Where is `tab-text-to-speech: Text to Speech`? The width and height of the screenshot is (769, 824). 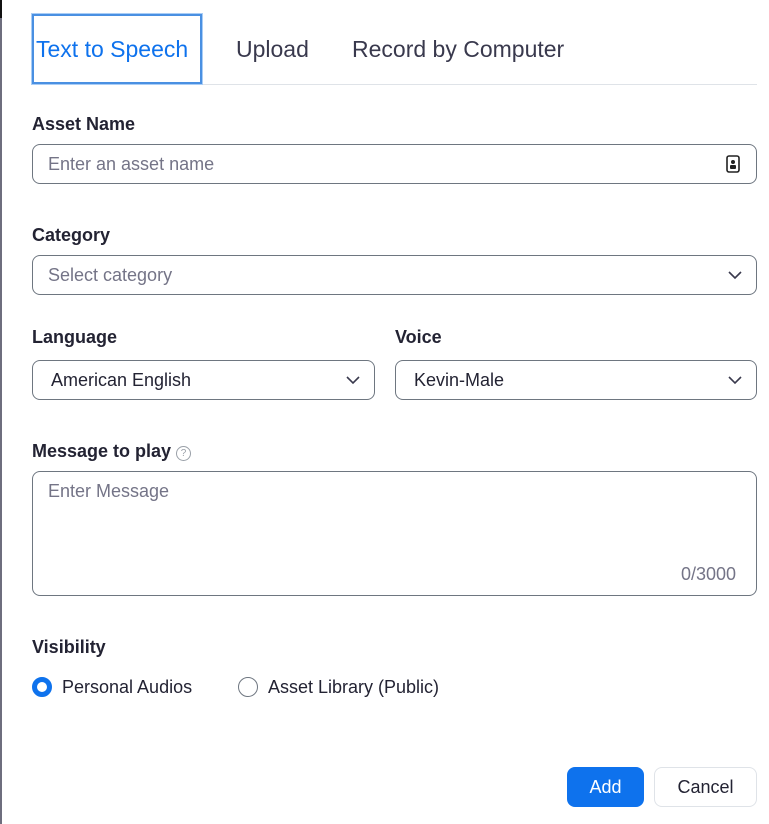 tab-text-to-speech: Text to Speech is located at coordinates (117, 49).